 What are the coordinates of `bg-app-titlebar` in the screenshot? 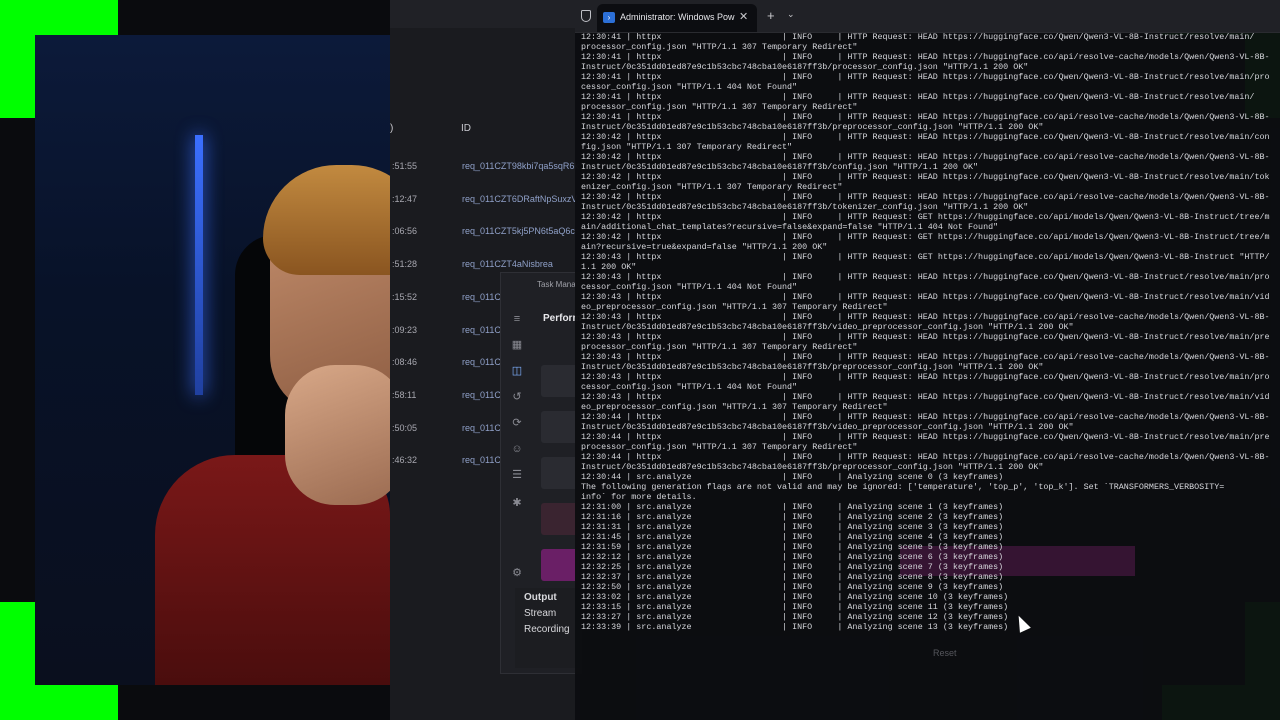 It's located at (485, 14).